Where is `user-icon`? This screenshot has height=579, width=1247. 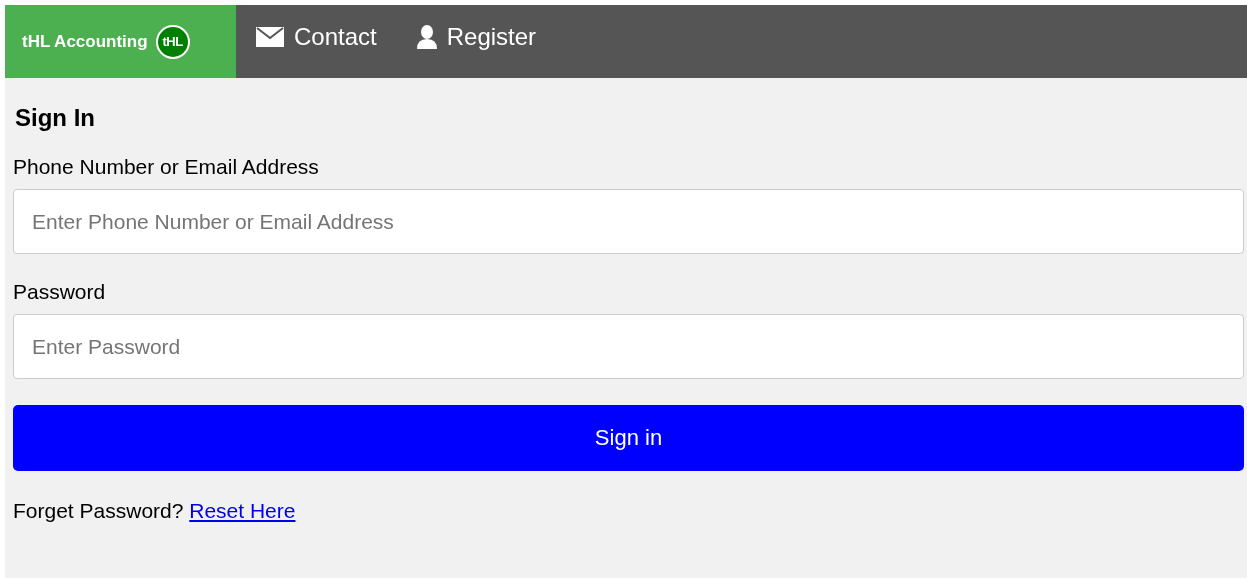
user-icon is located at coordinates (426, 36).